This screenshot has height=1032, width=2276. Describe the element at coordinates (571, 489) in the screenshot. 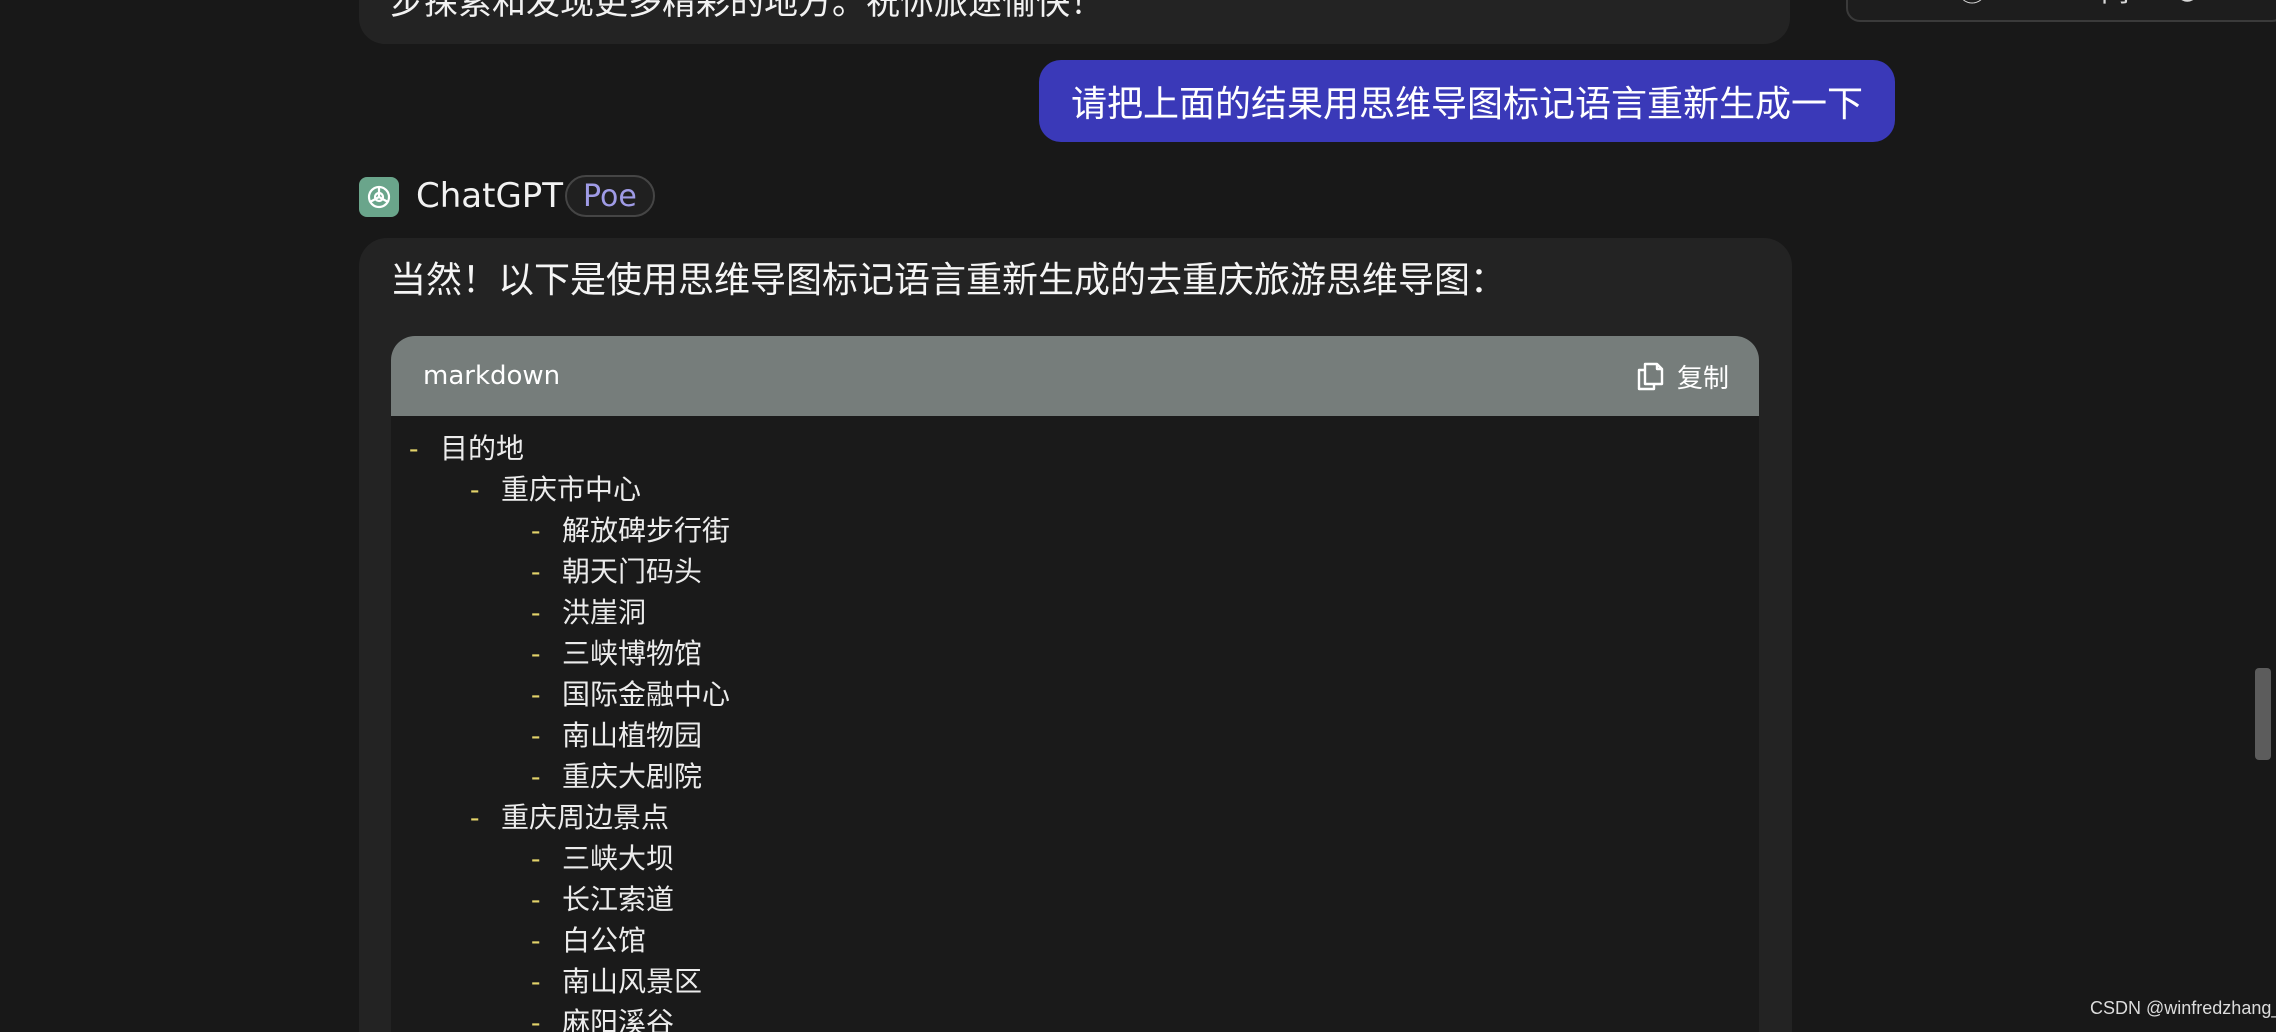

I see `code-line-text: 重庆市中心` at that location.